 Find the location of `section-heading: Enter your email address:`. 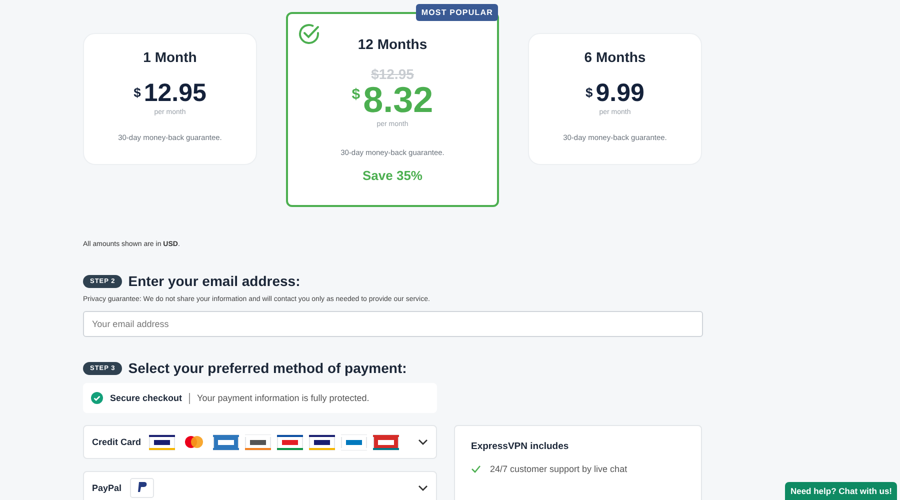

section-heading: Enter your email address: is located at coordinates (214, 281).